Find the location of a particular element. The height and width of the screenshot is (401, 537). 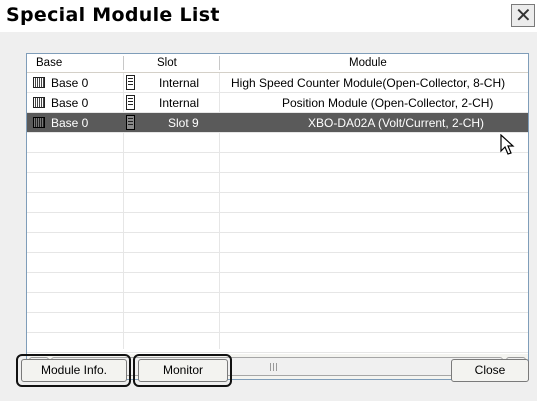

module-info-button: Module Info. is located at coordinates (74, 370).